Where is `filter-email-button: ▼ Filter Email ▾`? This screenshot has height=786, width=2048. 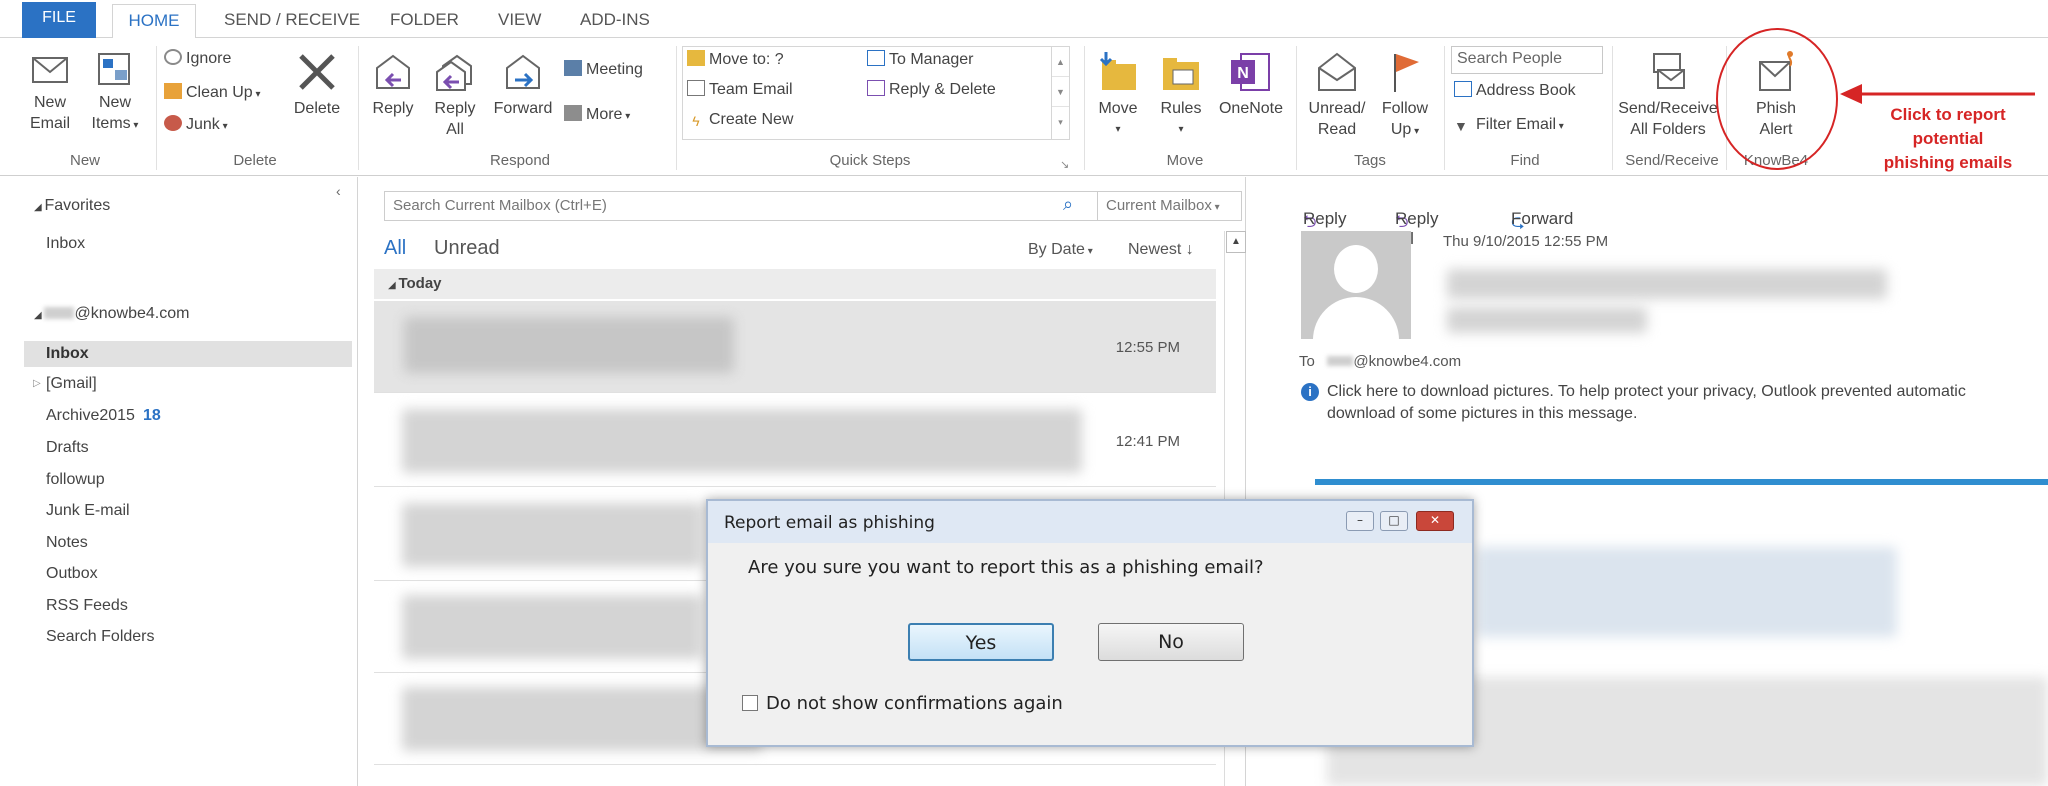
filter-email-button: ▼ Filter Email ▾ is located at coordinates (1509, 126).